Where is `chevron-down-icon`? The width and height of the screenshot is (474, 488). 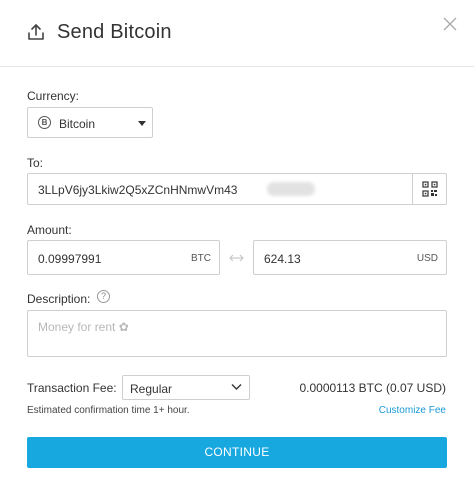
chevron-down-icon is located at coordinates (236, 387).